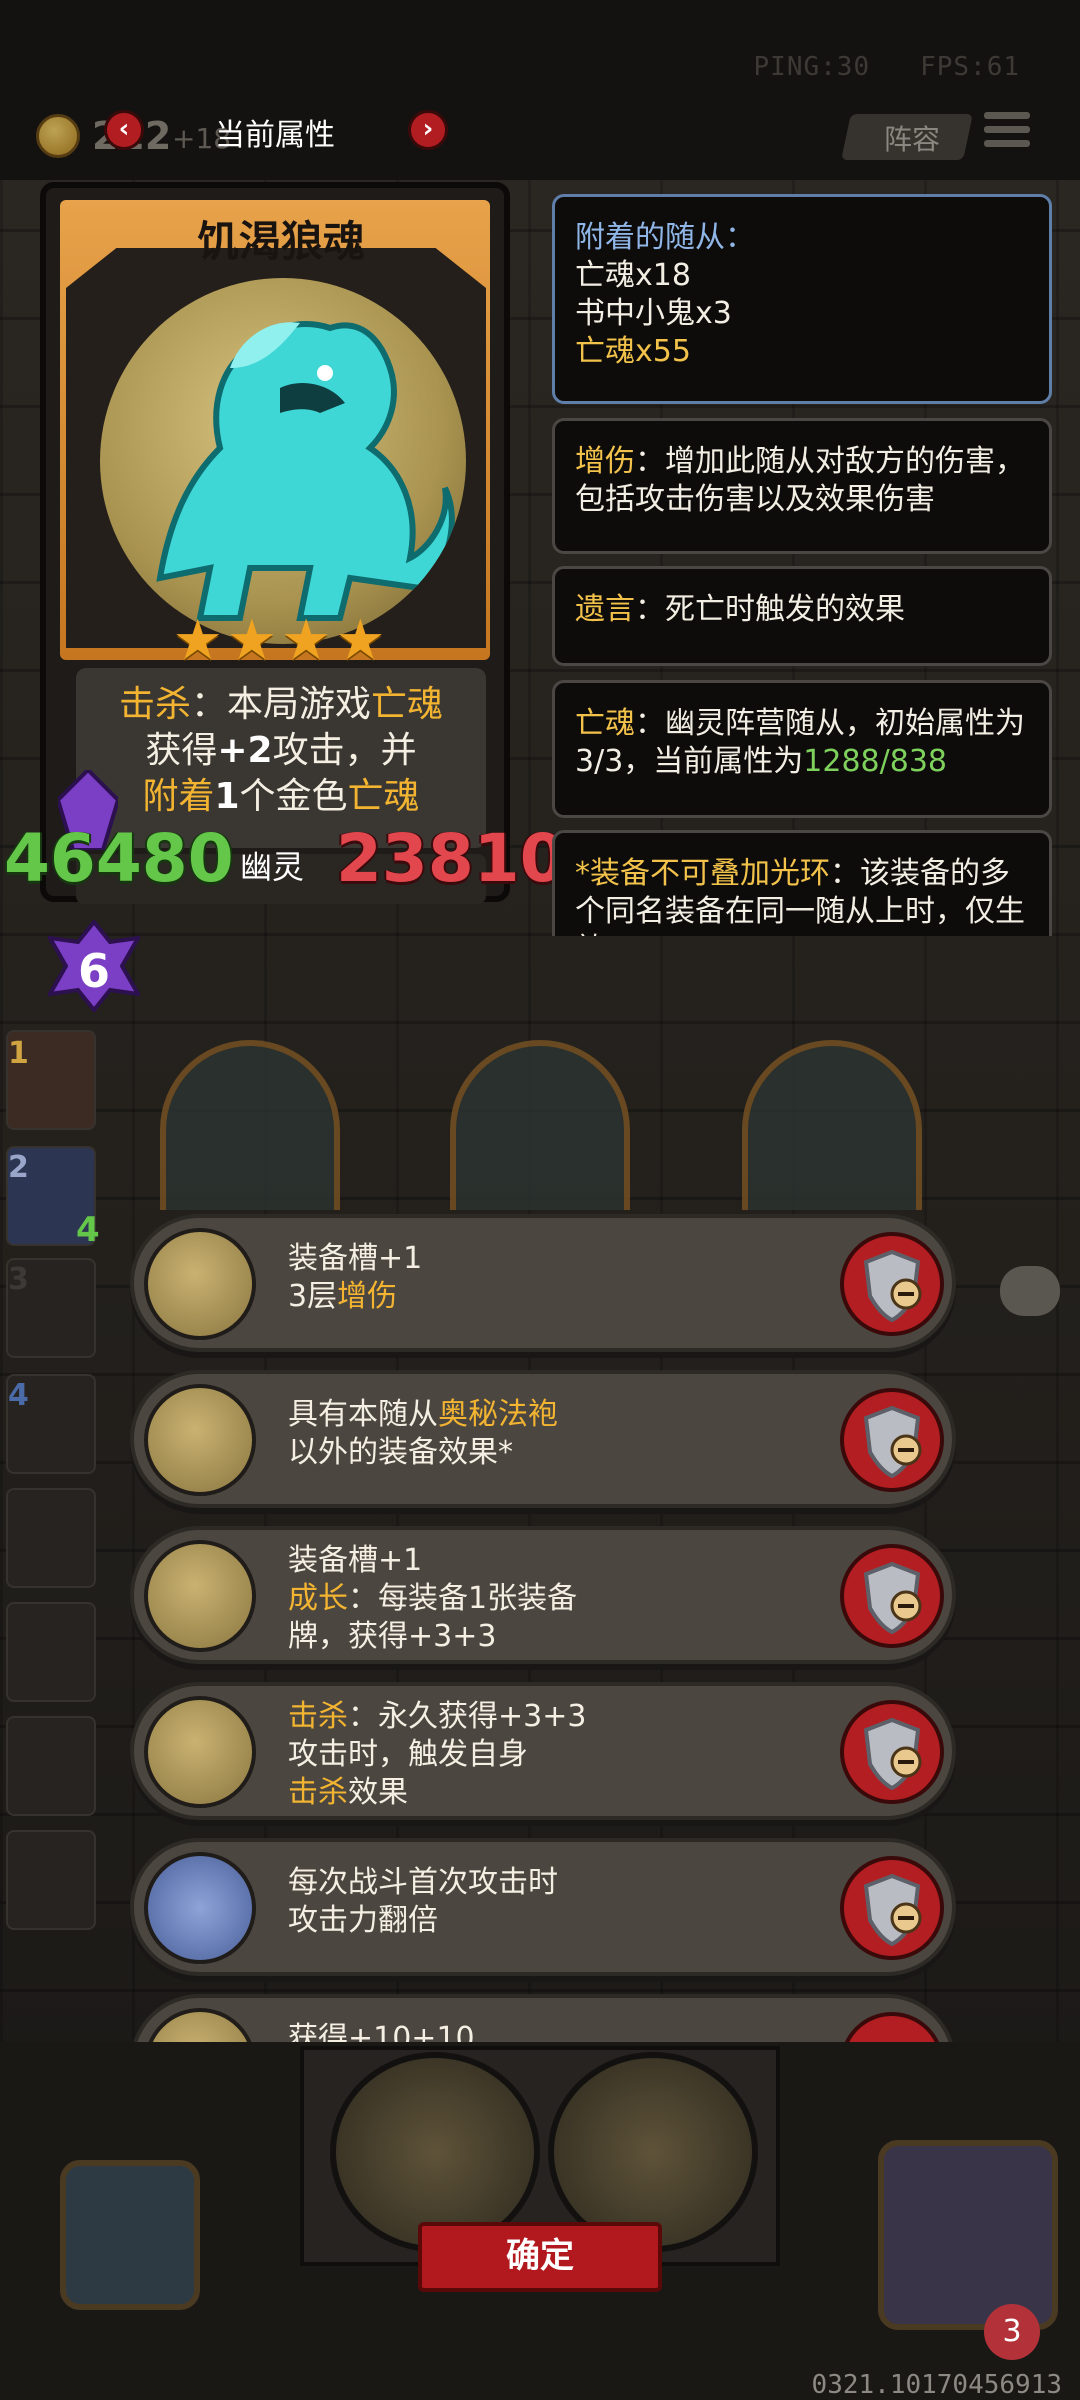 The image size is (1080, 2400). Describe the element at coordinates (305, 471) in the screenshot. I see `wolf-icon` at that location.